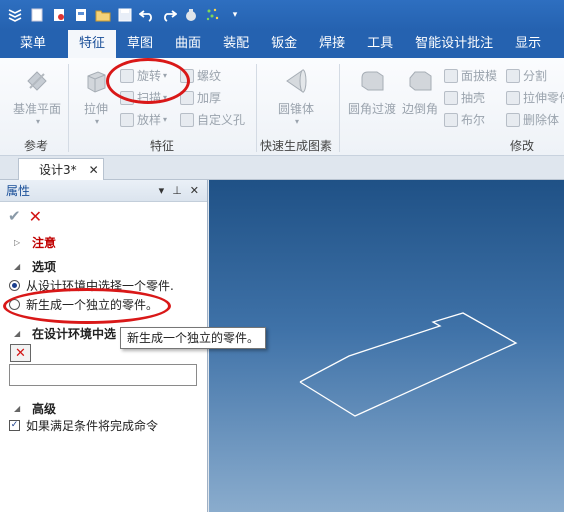 The height and width of the screenshot is (512, 564). Describe the element at coordinates (162, 190) in the screenshot. I see `dropdown-icon: ▾` at that location.